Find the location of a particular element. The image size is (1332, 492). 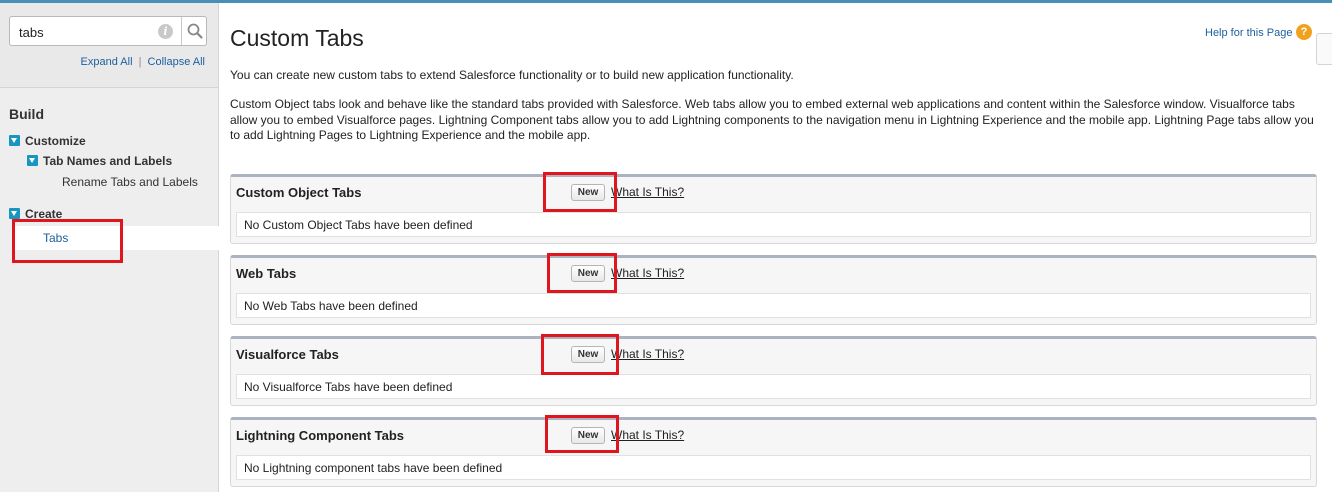

empty-message-row: No Web Tabs have been defined is located at coordinates (773, 305).